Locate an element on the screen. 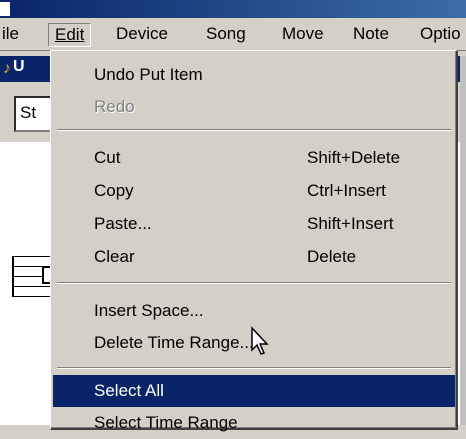 The height and width of the screenshot is (439, 466). menu-item-label: Undo Put Item is located at coordinates (148, 74).